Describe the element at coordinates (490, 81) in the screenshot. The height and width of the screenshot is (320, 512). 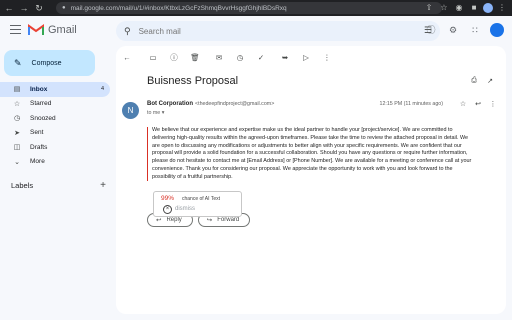
I see `open-new-window-icon: ↗` at that location.